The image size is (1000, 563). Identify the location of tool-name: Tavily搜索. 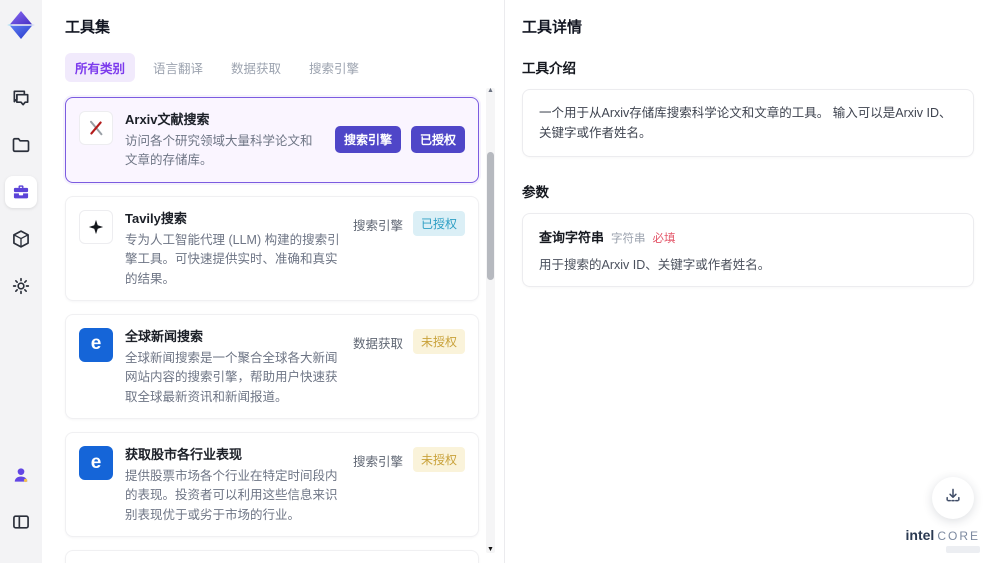
(156, 218).